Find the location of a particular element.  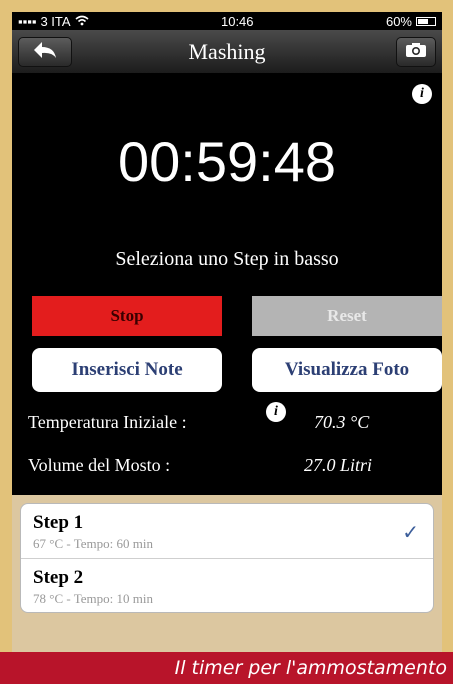

camera-icon is located at coordinates (416, 52).